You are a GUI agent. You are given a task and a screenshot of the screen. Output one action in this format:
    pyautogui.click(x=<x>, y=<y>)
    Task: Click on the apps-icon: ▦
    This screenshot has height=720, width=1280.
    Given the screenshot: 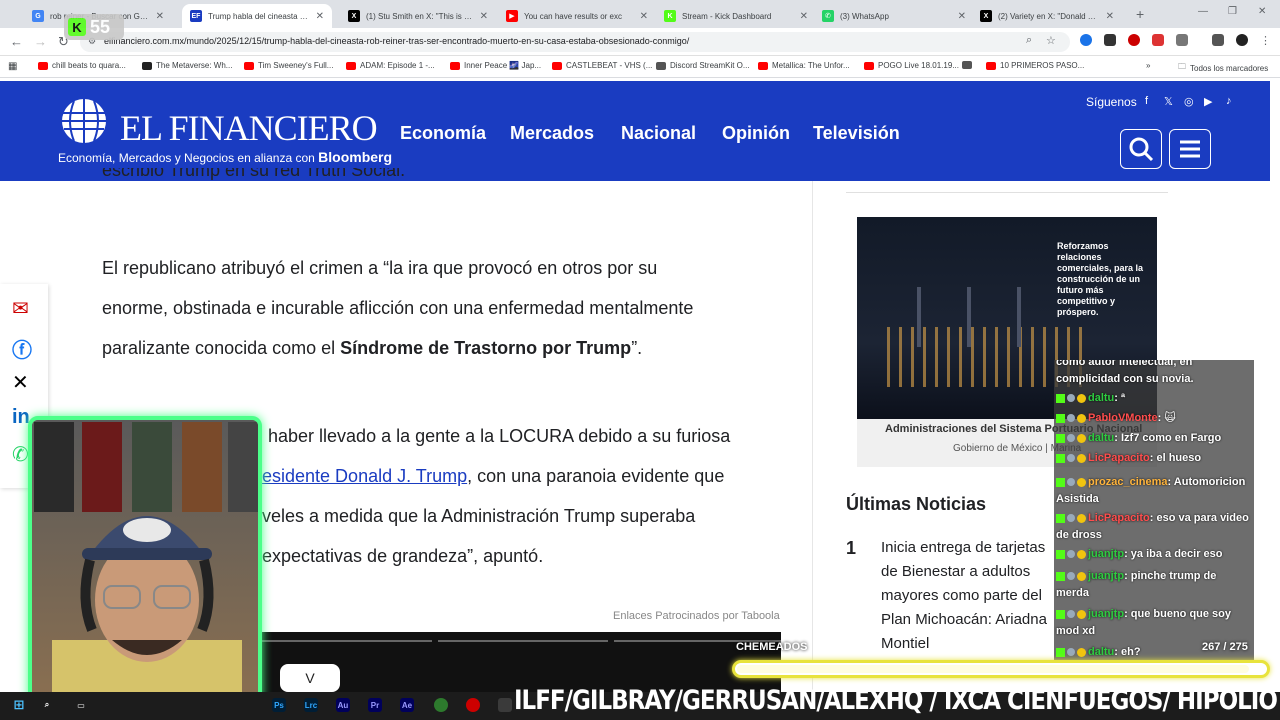 What is the action you would take?
    pyautogui.click(x=12, y=66)
    